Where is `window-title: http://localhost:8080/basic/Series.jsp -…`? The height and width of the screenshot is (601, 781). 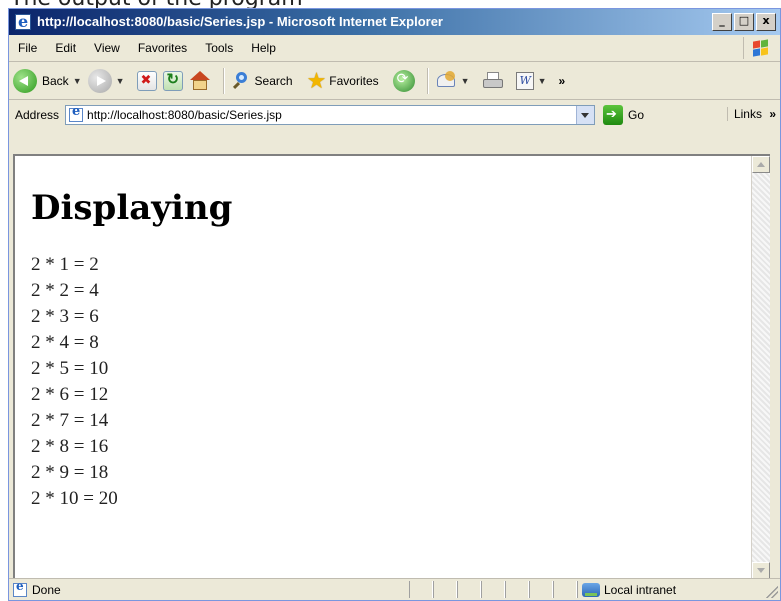 window-title: http://localhost:8080/basic/Series.jsp -… is located at coordinates (240, 21).